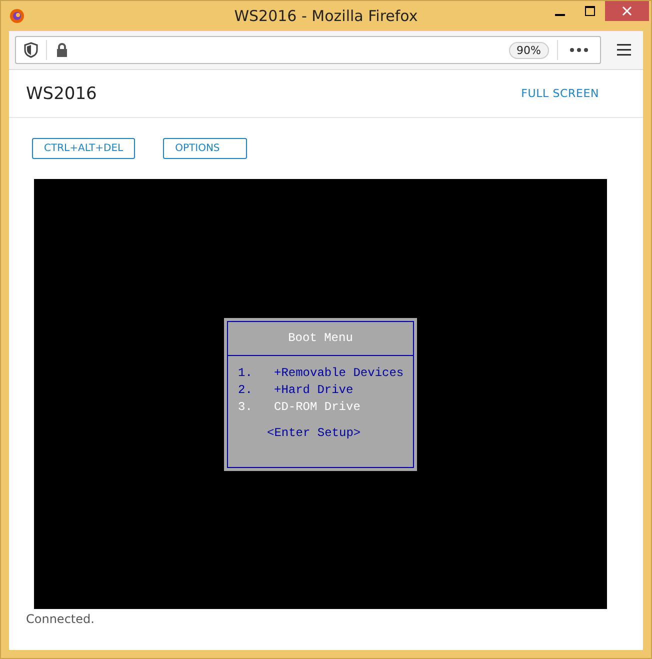  What do you see at coordinates (308, 50) in the screenshot?
I see `address-bar: 90%` at bounding box center [308, 50].